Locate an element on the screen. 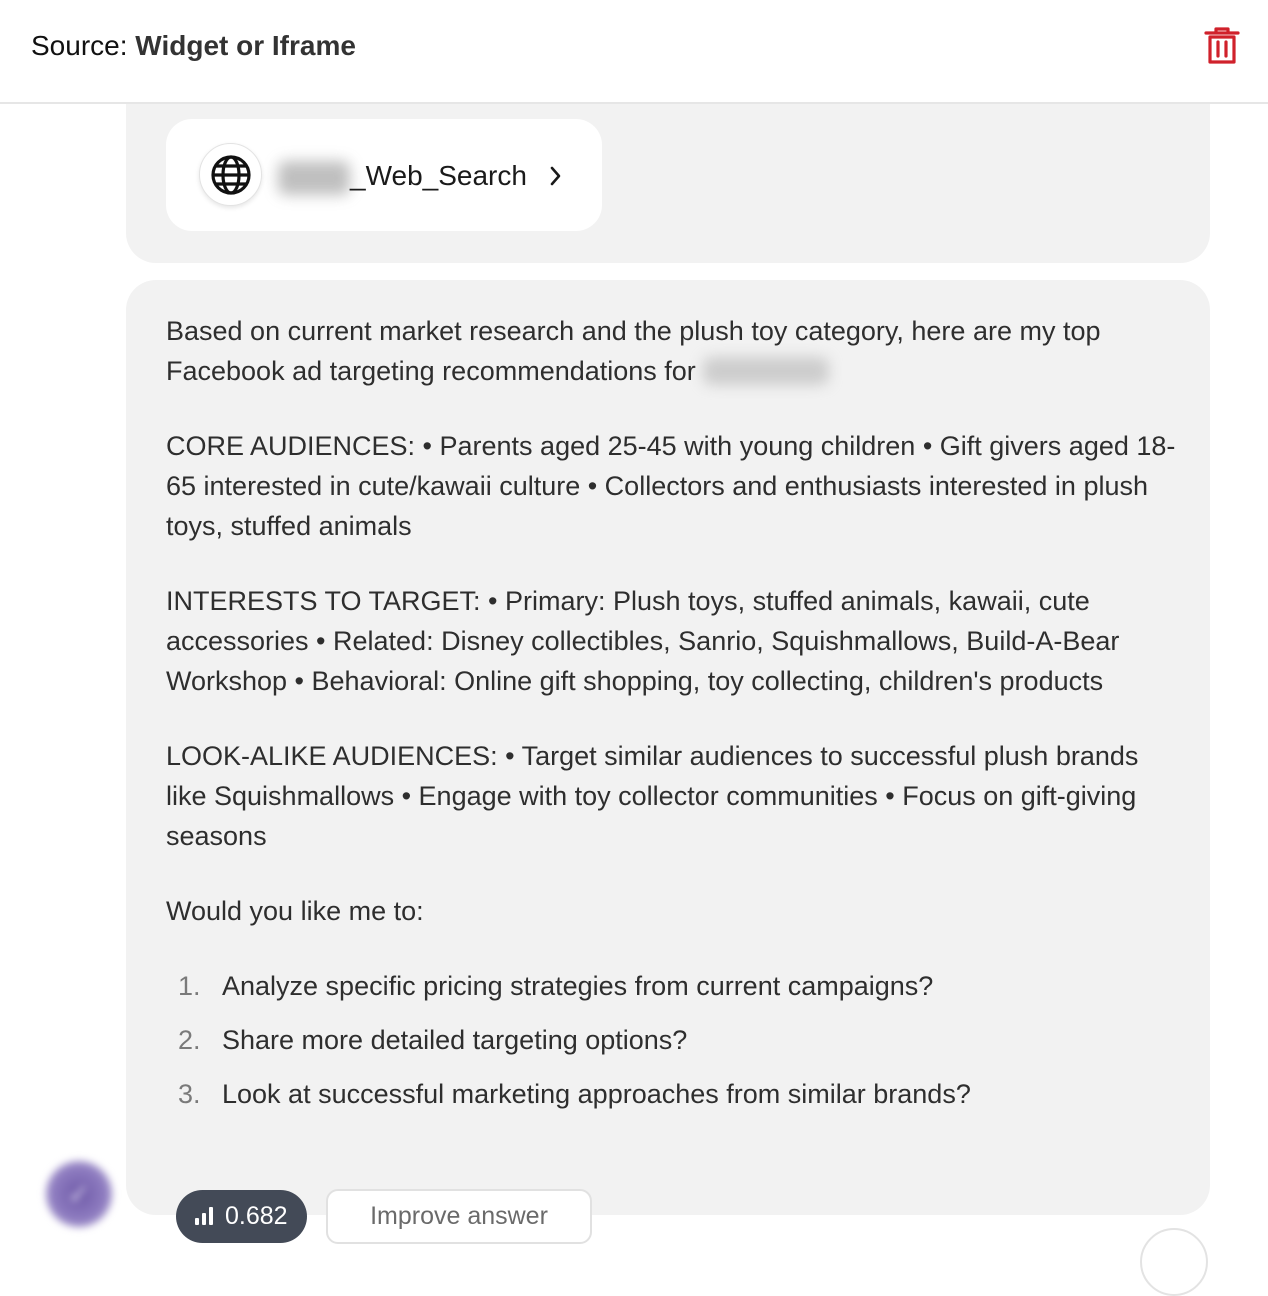  score-value: 0.682 is located at coordinates (256, 1216).